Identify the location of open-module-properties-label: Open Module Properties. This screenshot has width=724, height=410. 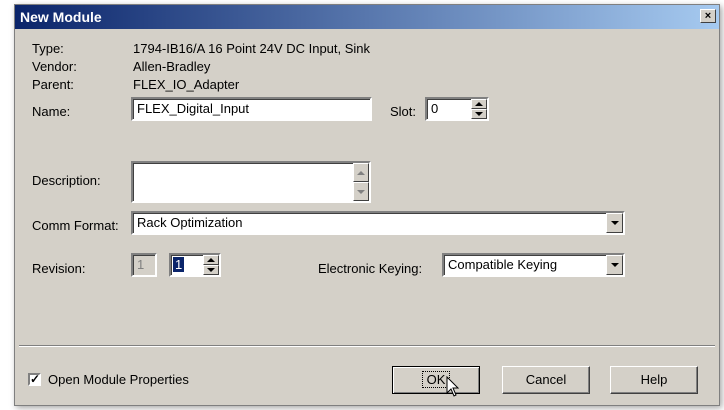
(118, 379).